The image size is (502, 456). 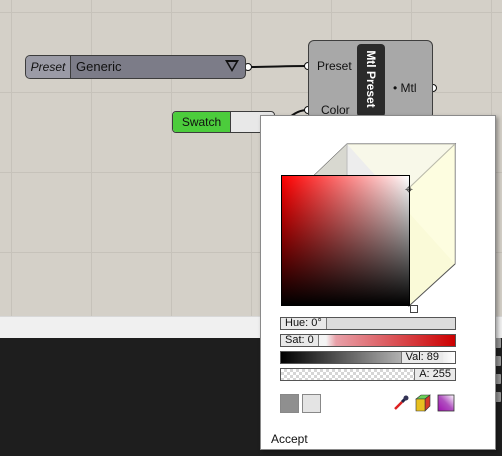 What do you see at coordinates (368, 323) in the screenshot?
I see `hue-slider: Hue: 0°` at bounding box center [368, 323].